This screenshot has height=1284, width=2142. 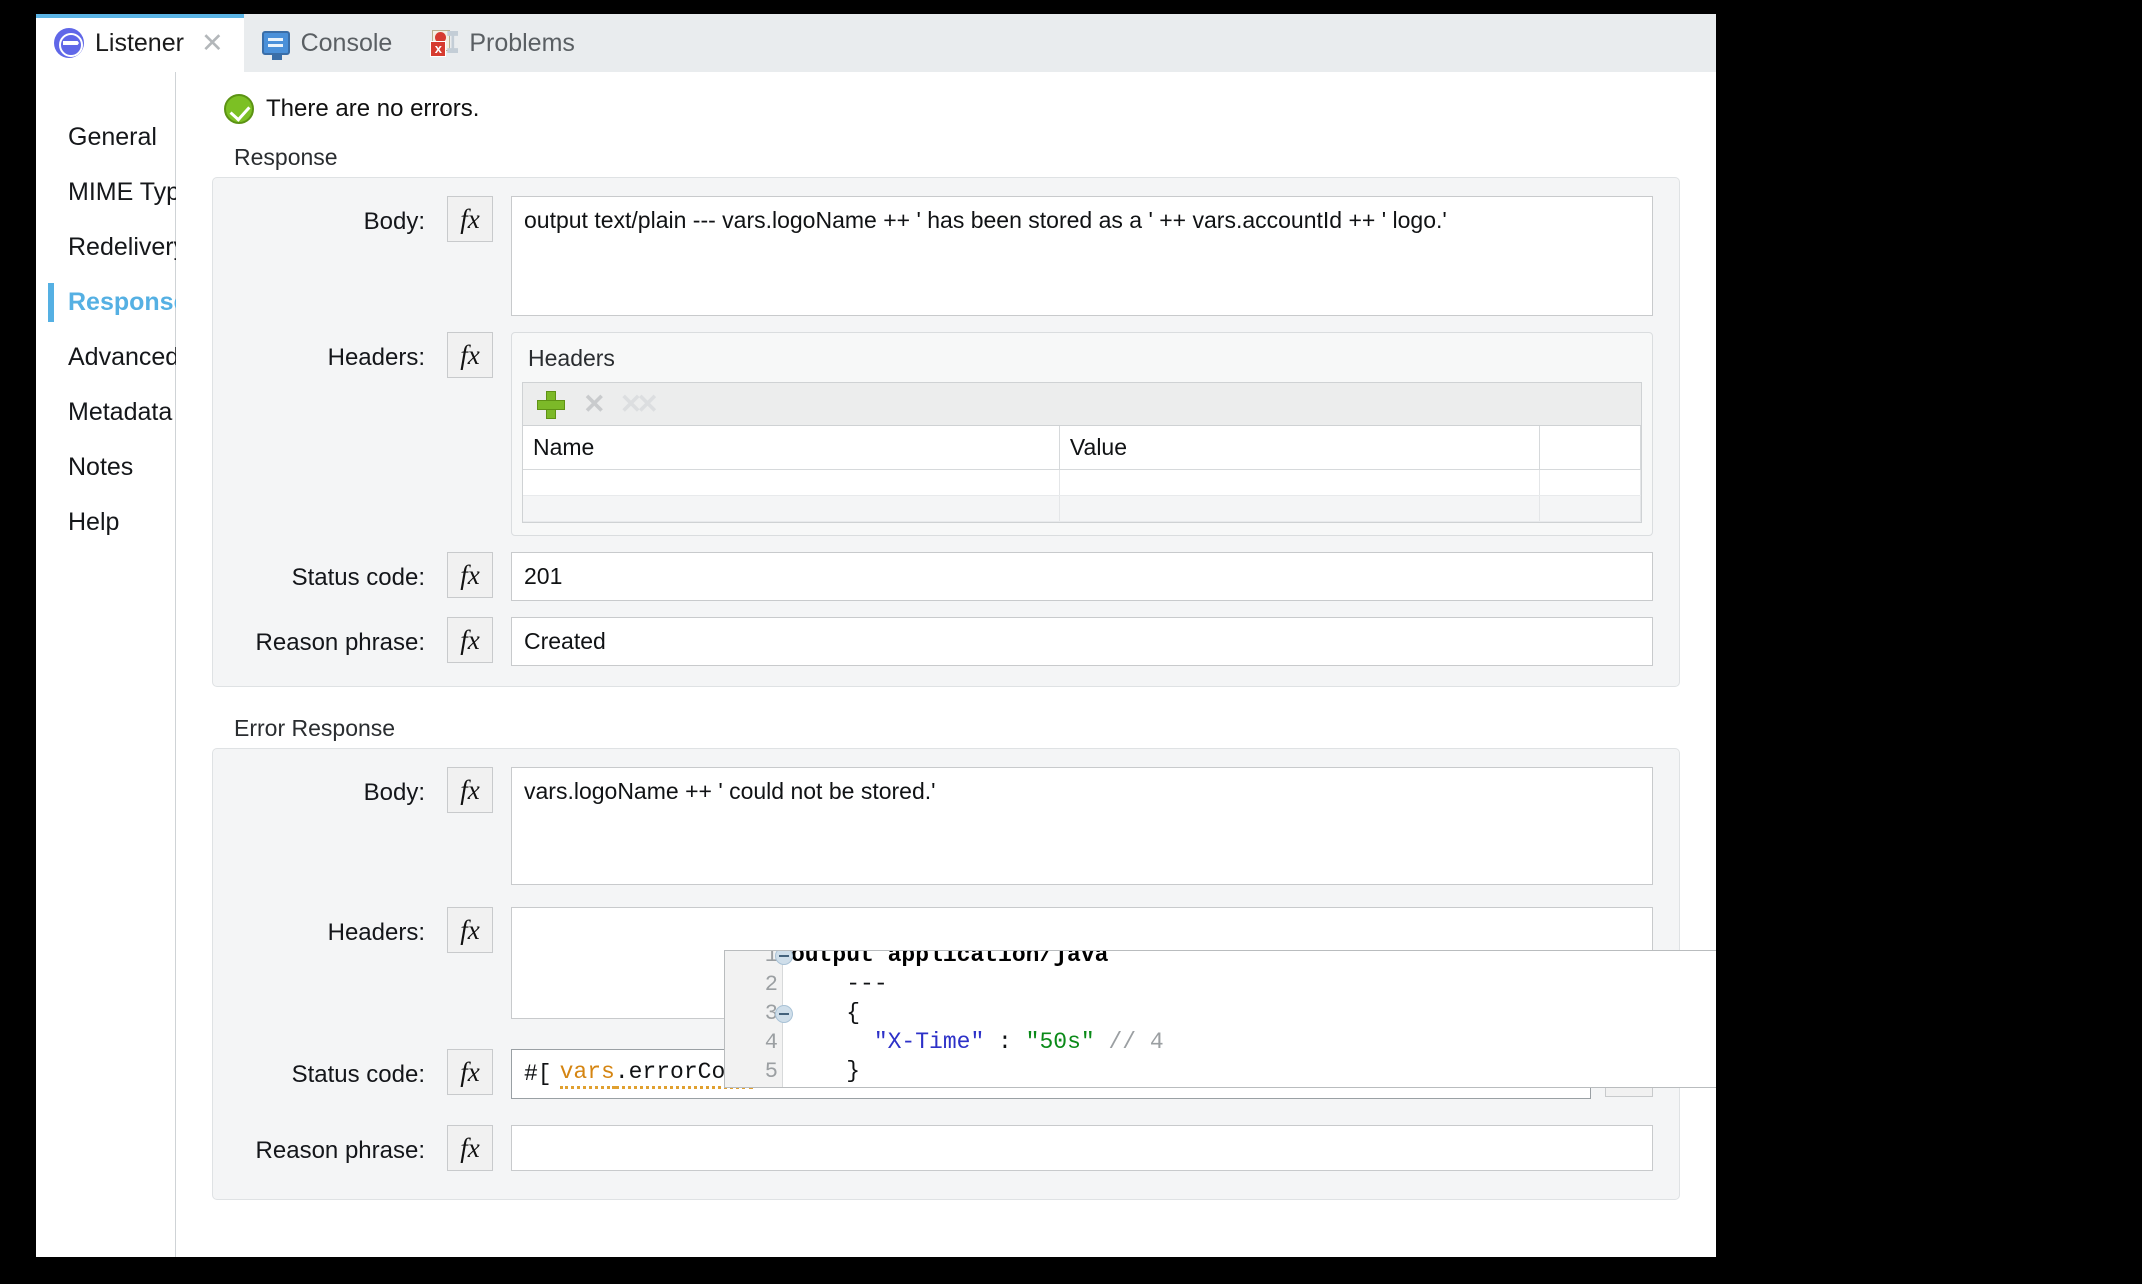 What do you see at coordinates (538, 1074) in the screenshot?
I see `expr-open-token: #[` at bounding box center [538, 1074].